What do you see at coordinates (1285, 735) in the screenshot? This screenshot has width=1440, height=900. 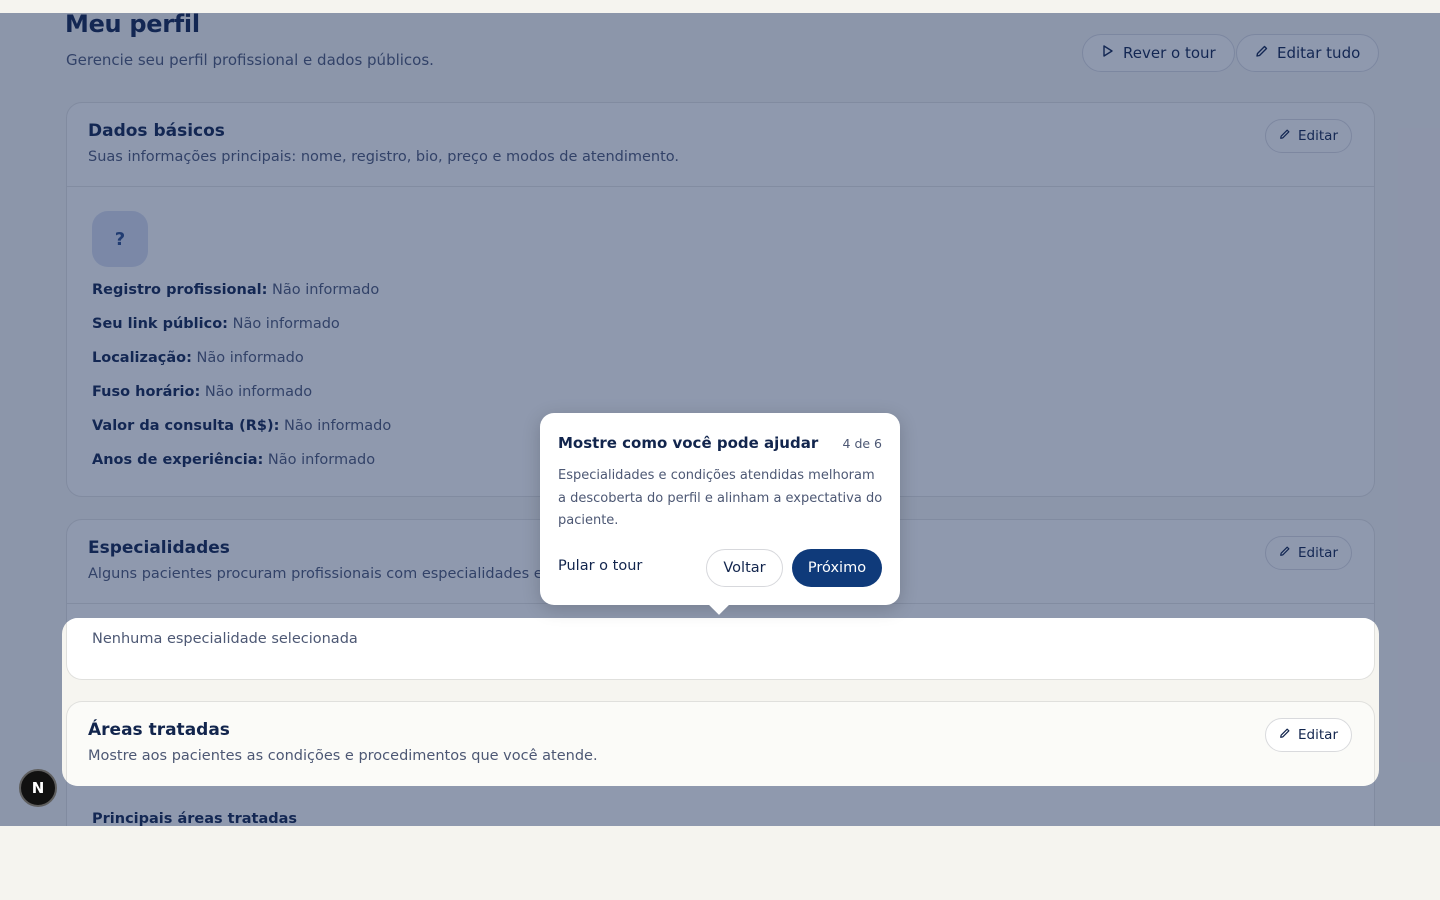 I see `pencil-icon` at bounding box center [1285, 735].